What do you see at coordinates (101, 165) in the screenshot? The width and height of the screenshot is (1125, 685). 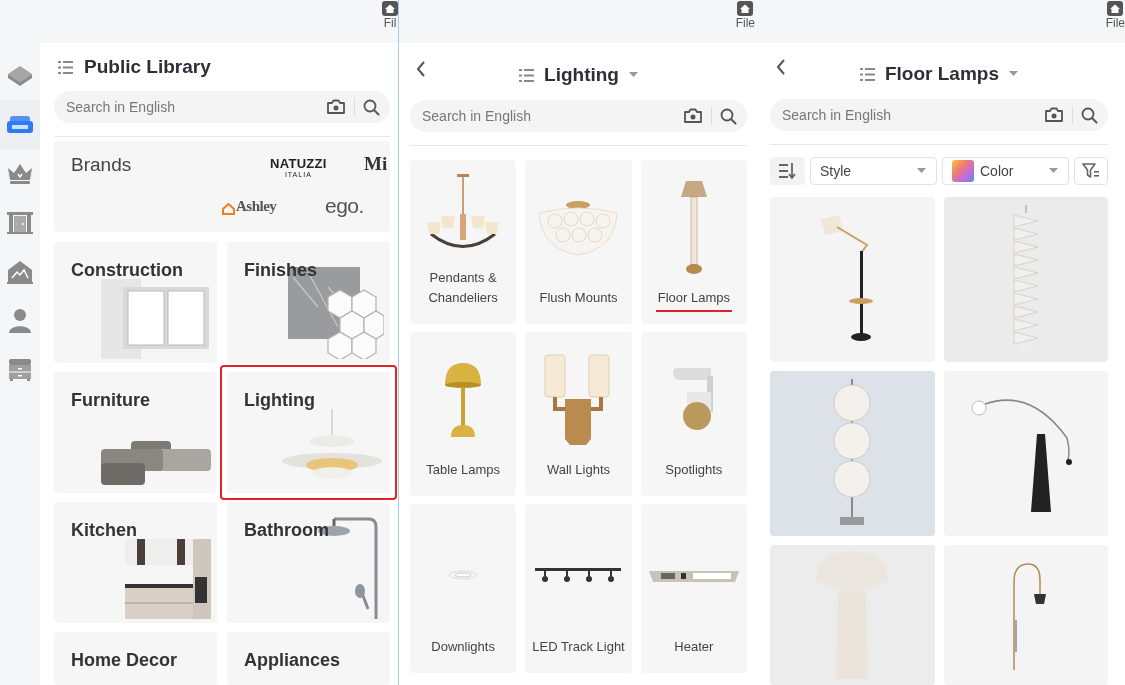 I see `brands-label: Brands` at bounding box center [101, 165].